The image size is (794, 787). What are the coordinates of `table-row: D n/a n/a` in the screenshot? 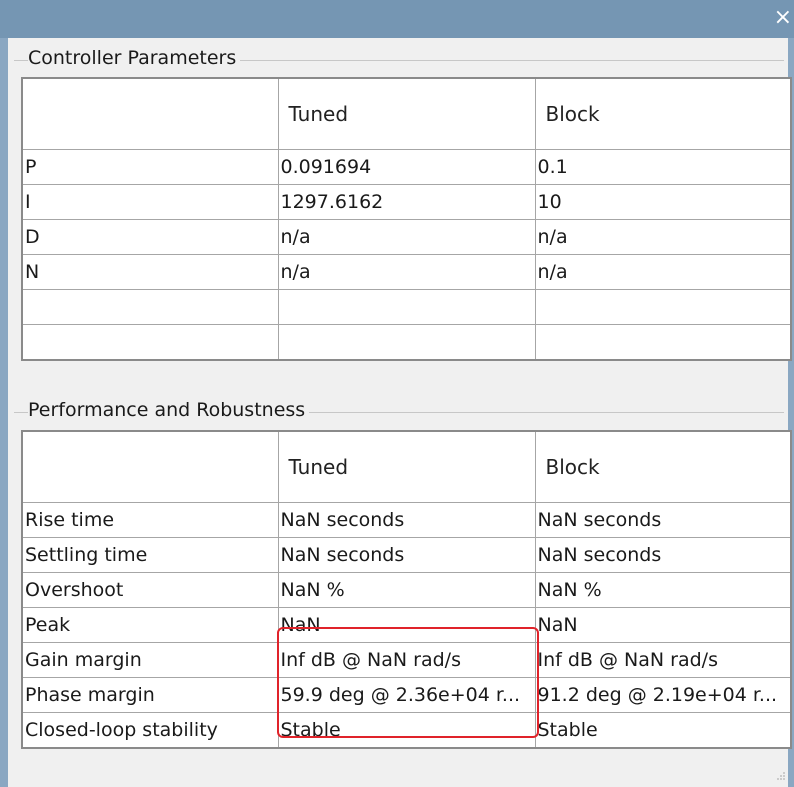 It's located at (406, 237).